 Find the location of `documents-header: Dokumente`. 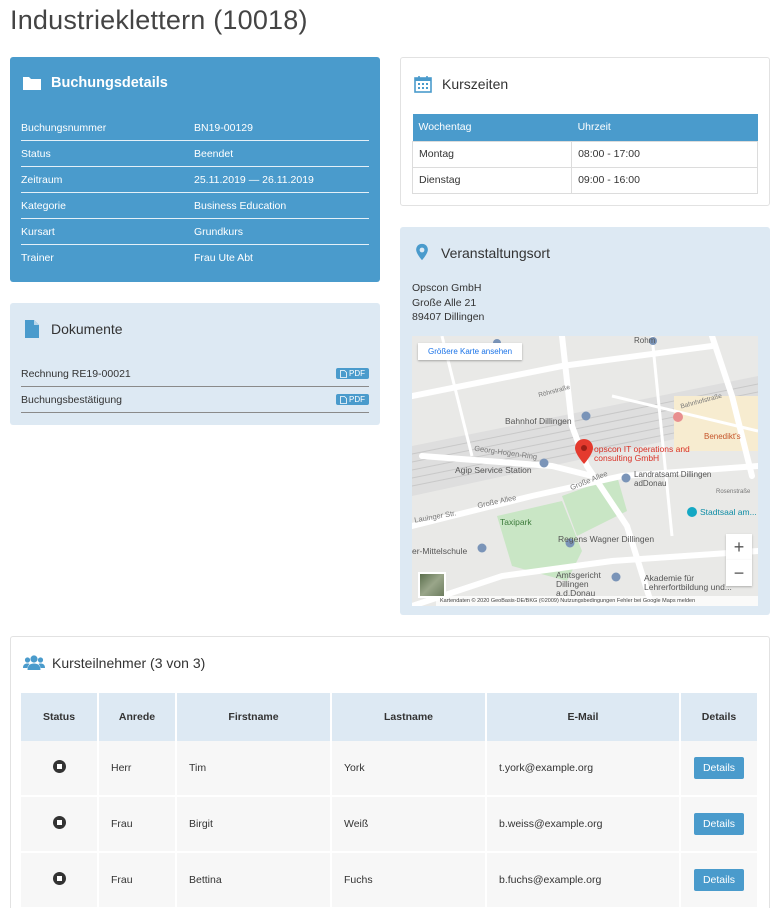

documents-header: Dokumente is located at coordinates (195, 329).